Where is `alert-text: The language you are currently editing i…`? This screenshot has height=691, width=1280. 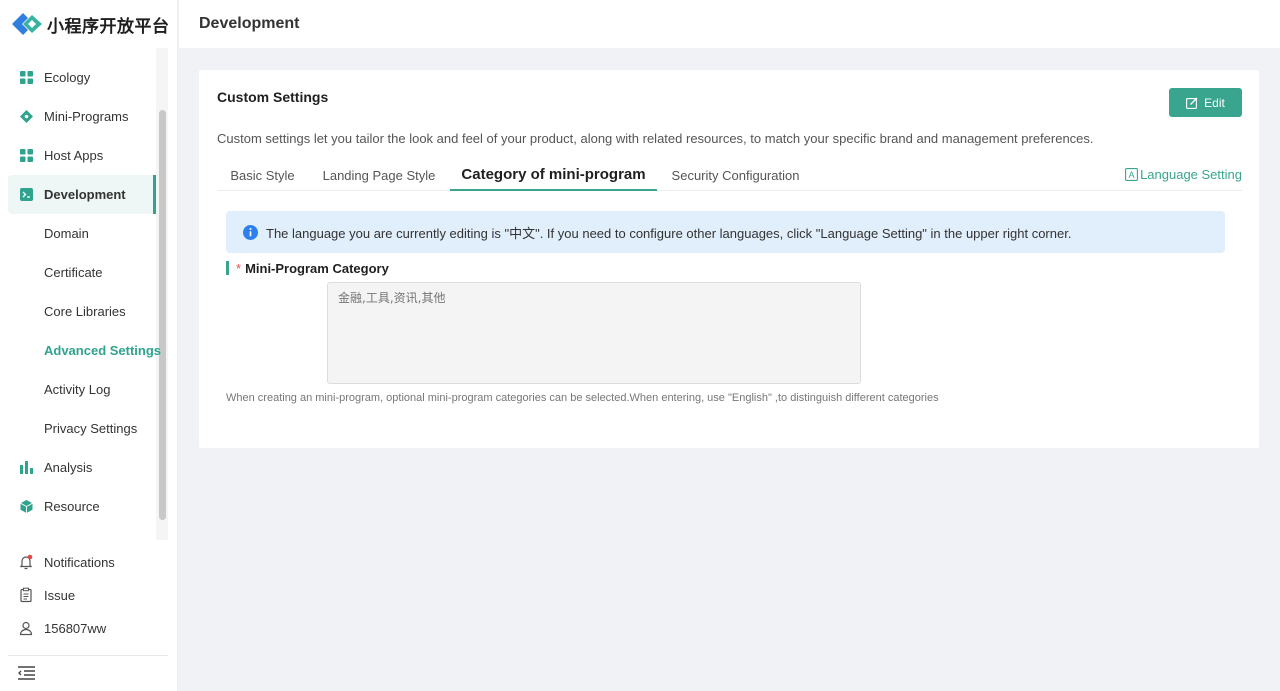
alert-text: The language you are currently editing i… is located at coordinates (669, 233).